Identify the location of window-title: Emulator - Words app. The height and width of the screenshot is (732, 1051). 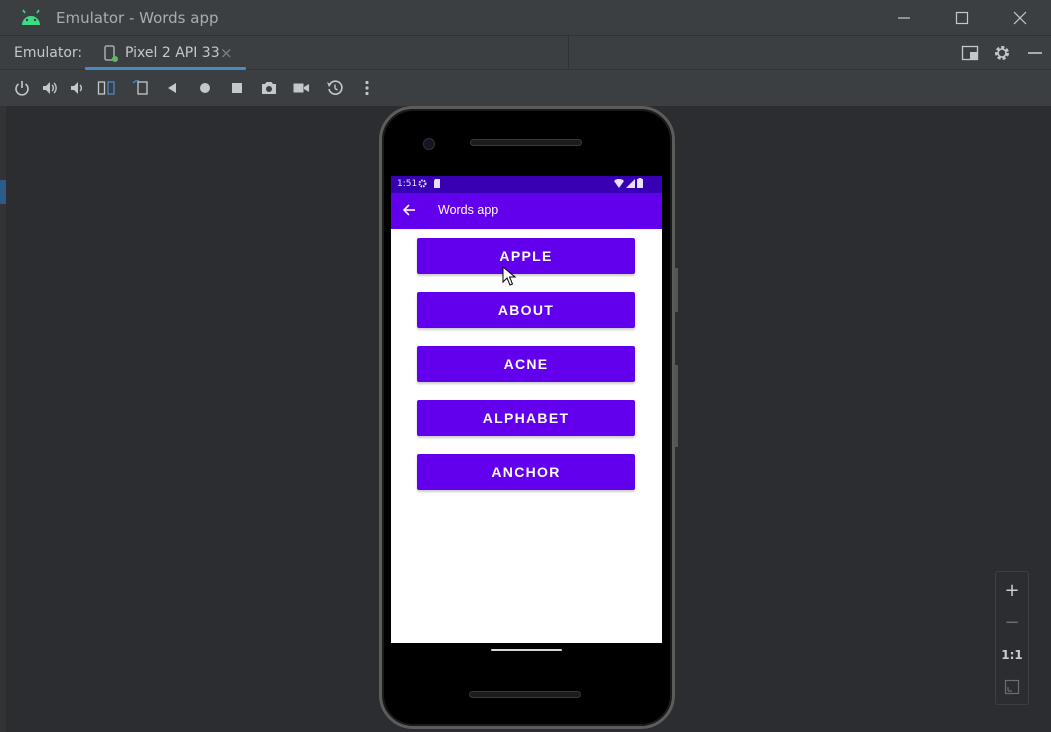
(137, 18).